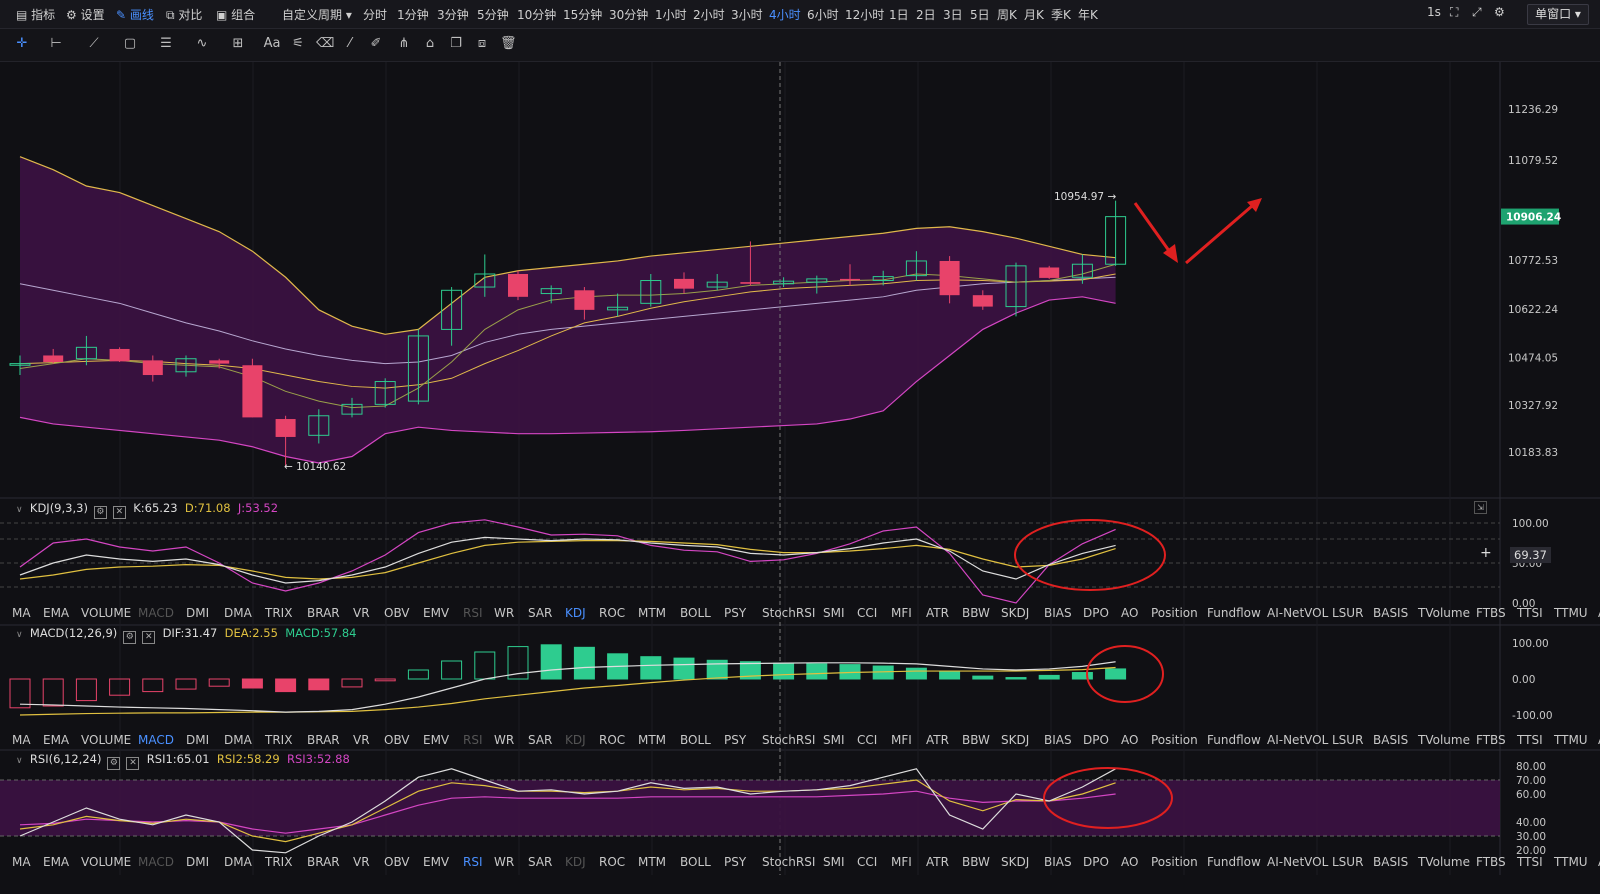 The height and width of the screenshot is (894, 1600). I want to click on period-9: 3小时, so click(747, 14).